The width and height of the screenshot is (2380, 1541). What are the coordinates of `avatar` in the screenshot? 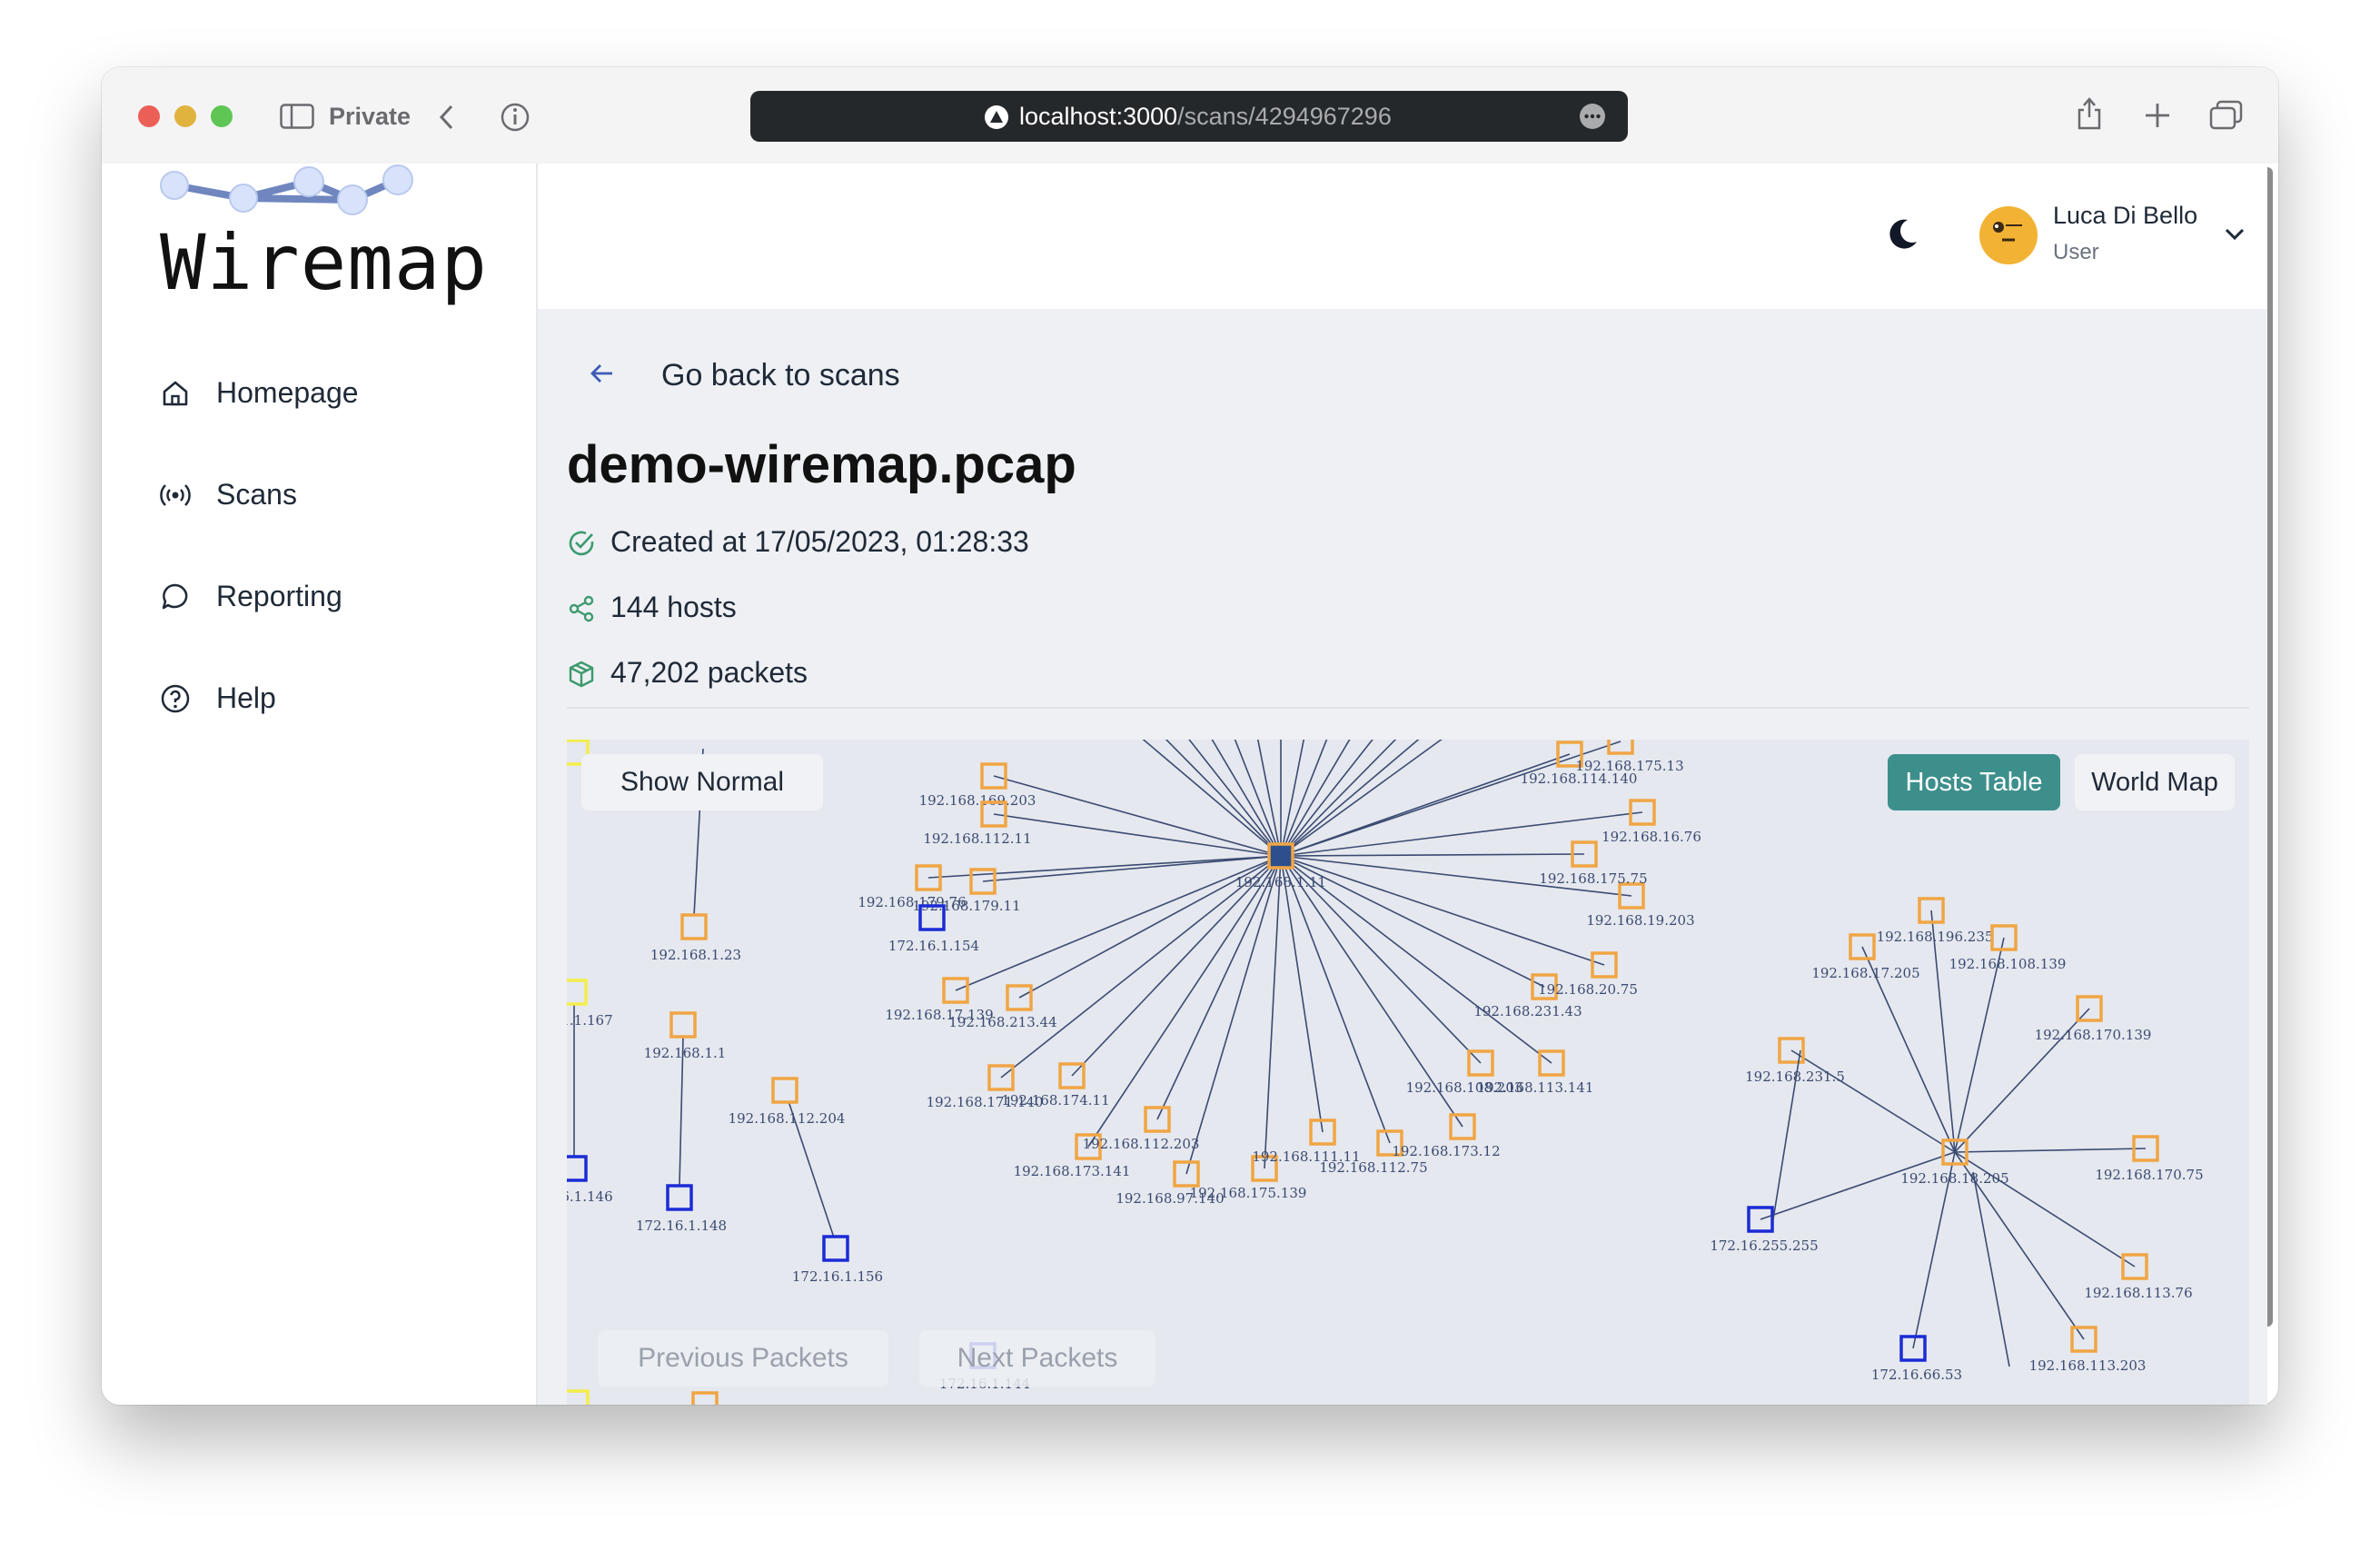 It's located at (2008, 235).